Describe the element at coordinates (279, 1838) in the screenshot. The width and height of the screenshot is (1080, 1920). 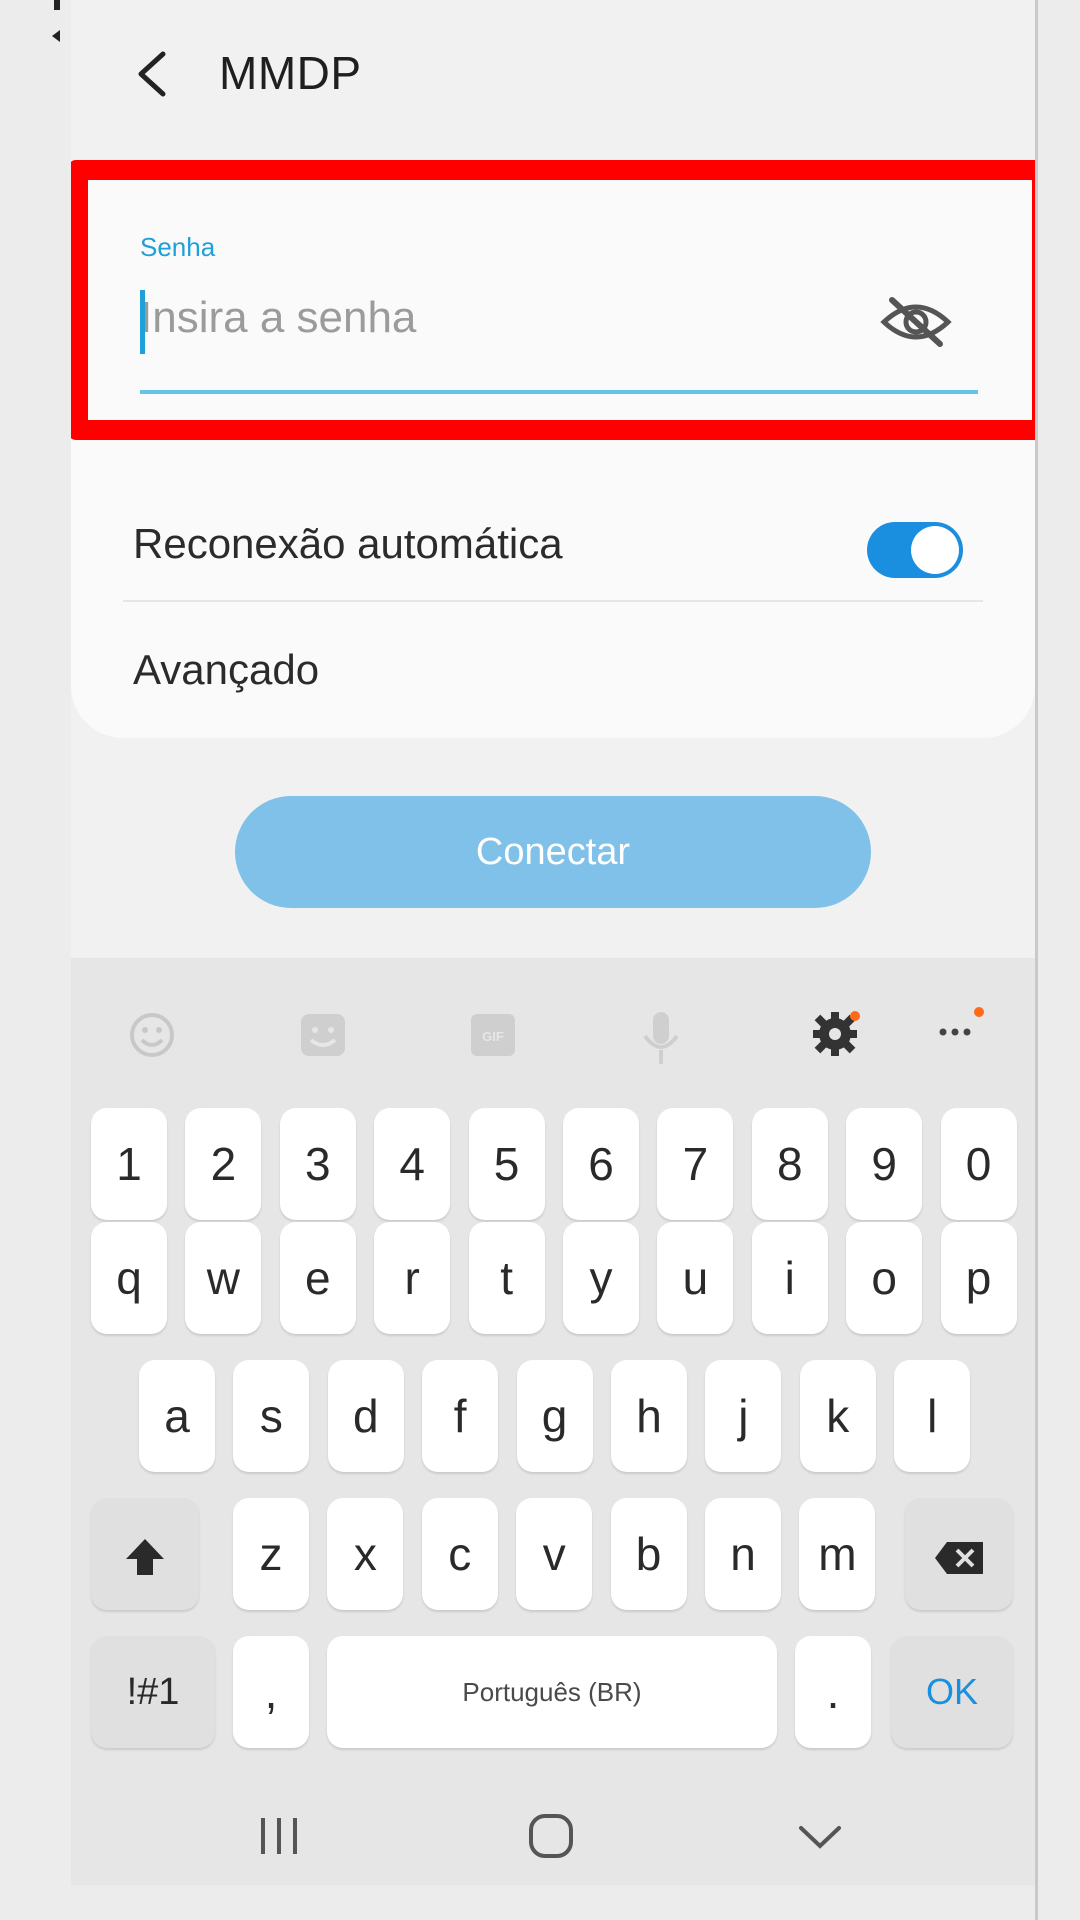
I see `recent-apps-icon` at that location.